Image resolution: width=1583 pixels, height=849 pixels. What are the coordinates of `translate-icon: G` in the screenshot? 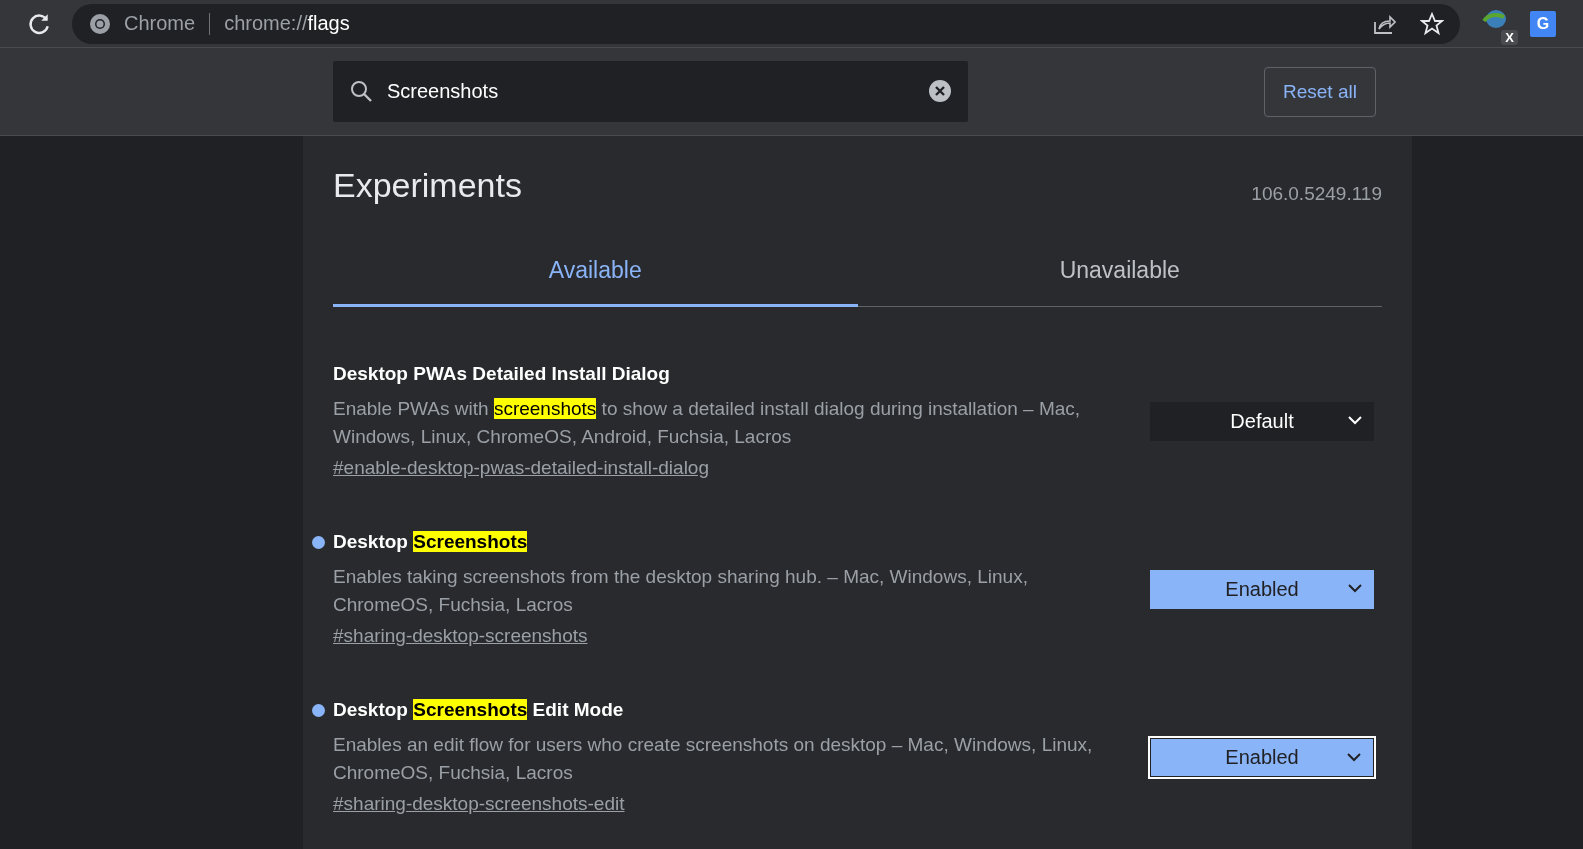 It's located at (1543, 23).